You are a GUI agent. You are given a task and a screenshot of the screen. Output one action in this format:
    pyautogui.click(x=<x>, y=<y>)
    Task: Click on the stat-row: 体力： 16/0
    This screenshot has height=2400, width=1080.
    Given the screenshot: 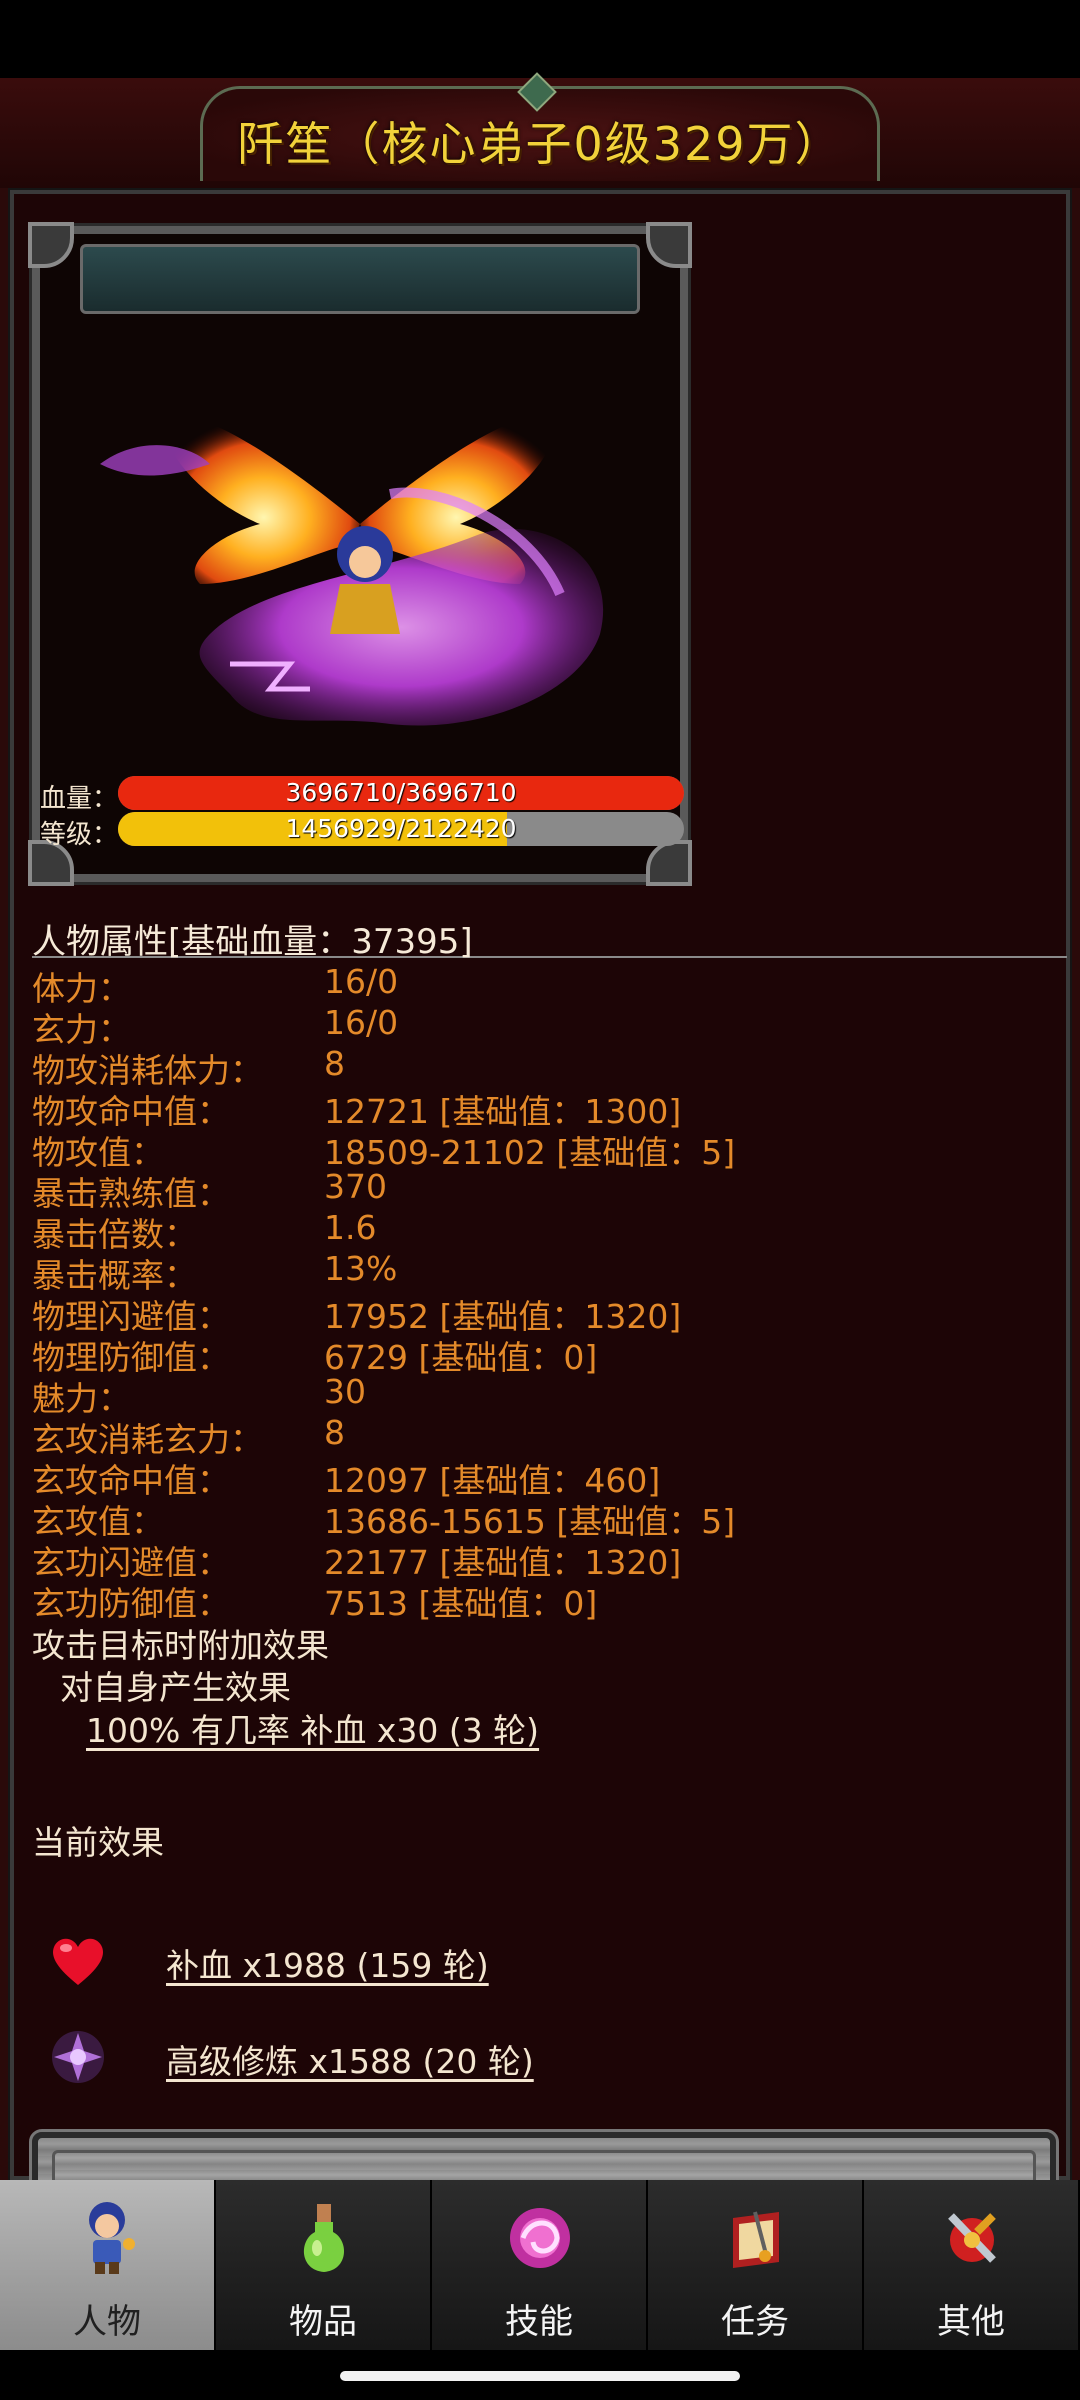 What is the action you would take?
    pyautogui.click(x=547, y=985)
    